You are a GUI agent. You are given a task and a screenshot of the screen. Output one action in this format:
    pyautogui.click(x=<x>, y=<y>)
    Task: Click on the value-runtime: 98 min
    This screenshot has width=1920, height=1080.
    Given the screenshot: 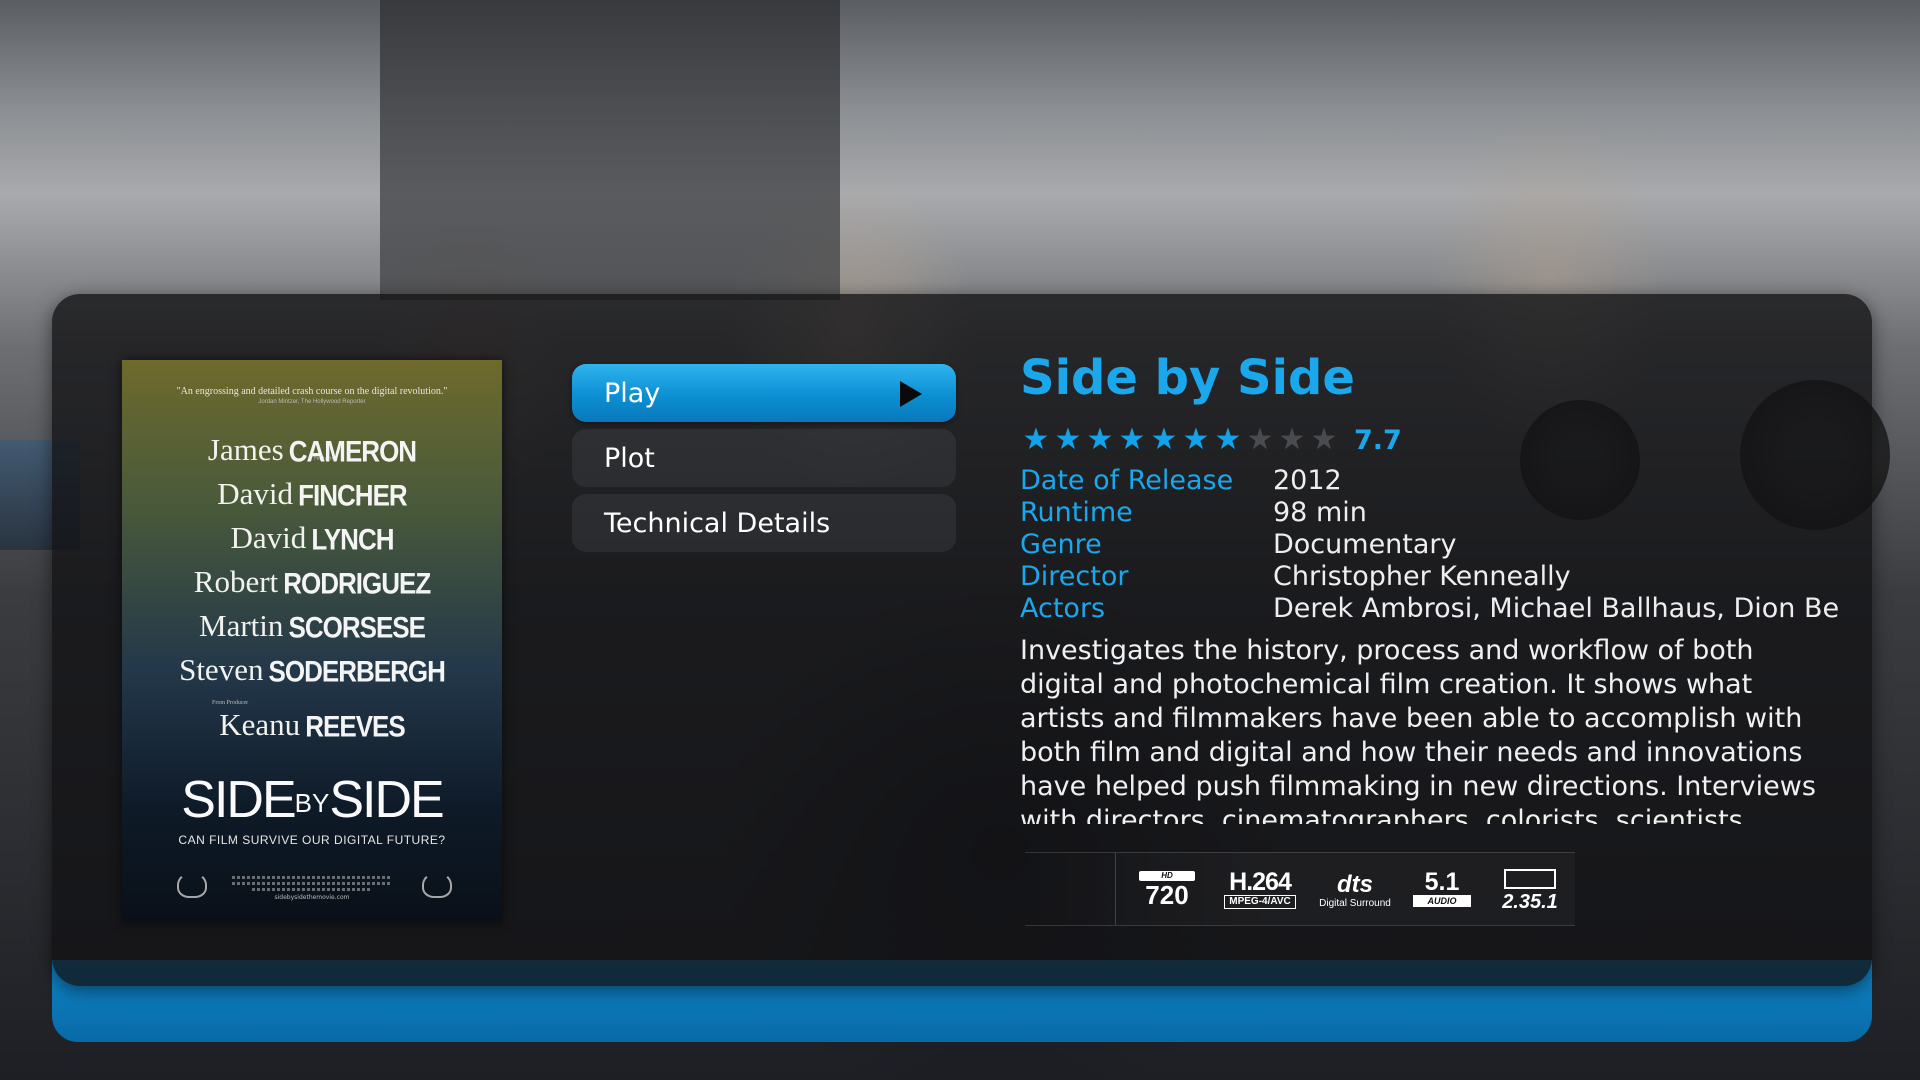 What is the action you would take?
    pyautogui.click(x=1320, y=512)
    